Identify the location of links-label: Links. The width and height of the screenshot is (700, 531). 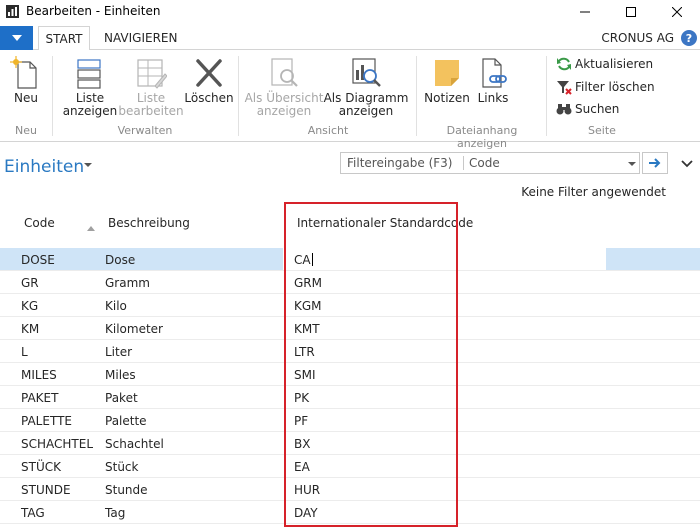
(493, 98).